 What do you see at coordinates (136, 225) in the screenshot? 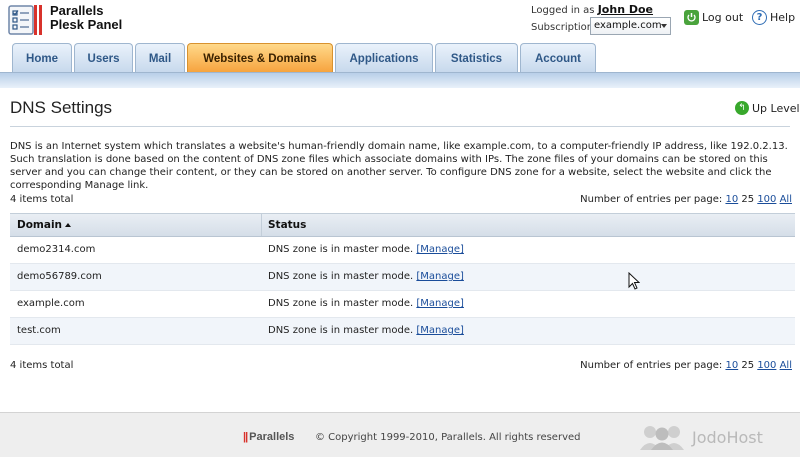
I see `column-header-domain: Domain` at bounding box center [136, 225].